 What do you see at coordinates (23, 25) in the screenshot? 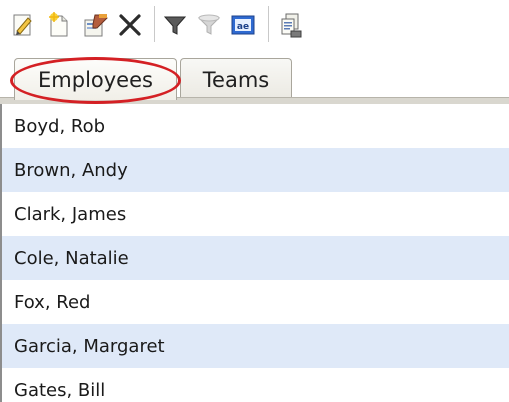
I see `edit-icon` at bounding box center [23, 25].